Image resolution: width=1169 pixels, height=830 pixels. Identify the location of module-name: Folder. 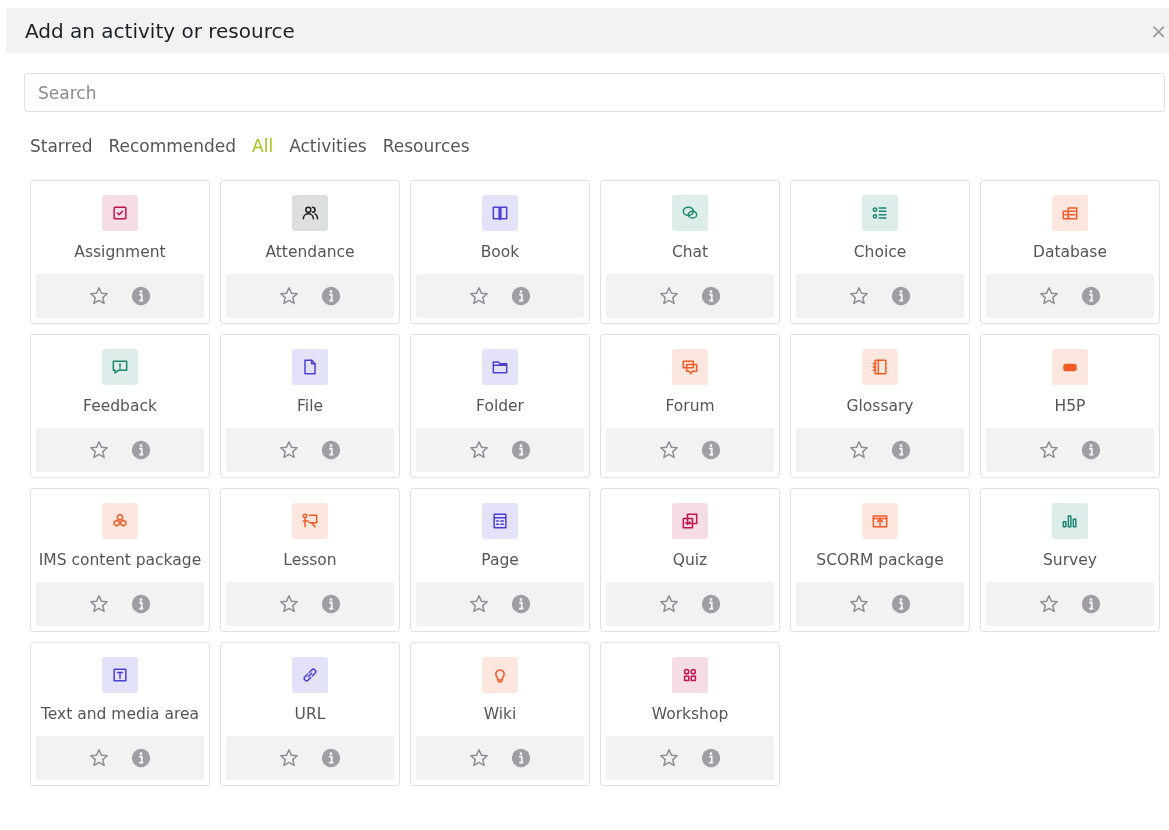
(500, 406).